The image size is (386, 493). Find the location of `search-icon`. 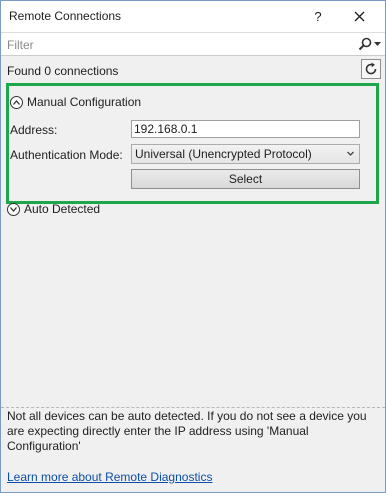

search-icon is located at coordinates (365, 44).